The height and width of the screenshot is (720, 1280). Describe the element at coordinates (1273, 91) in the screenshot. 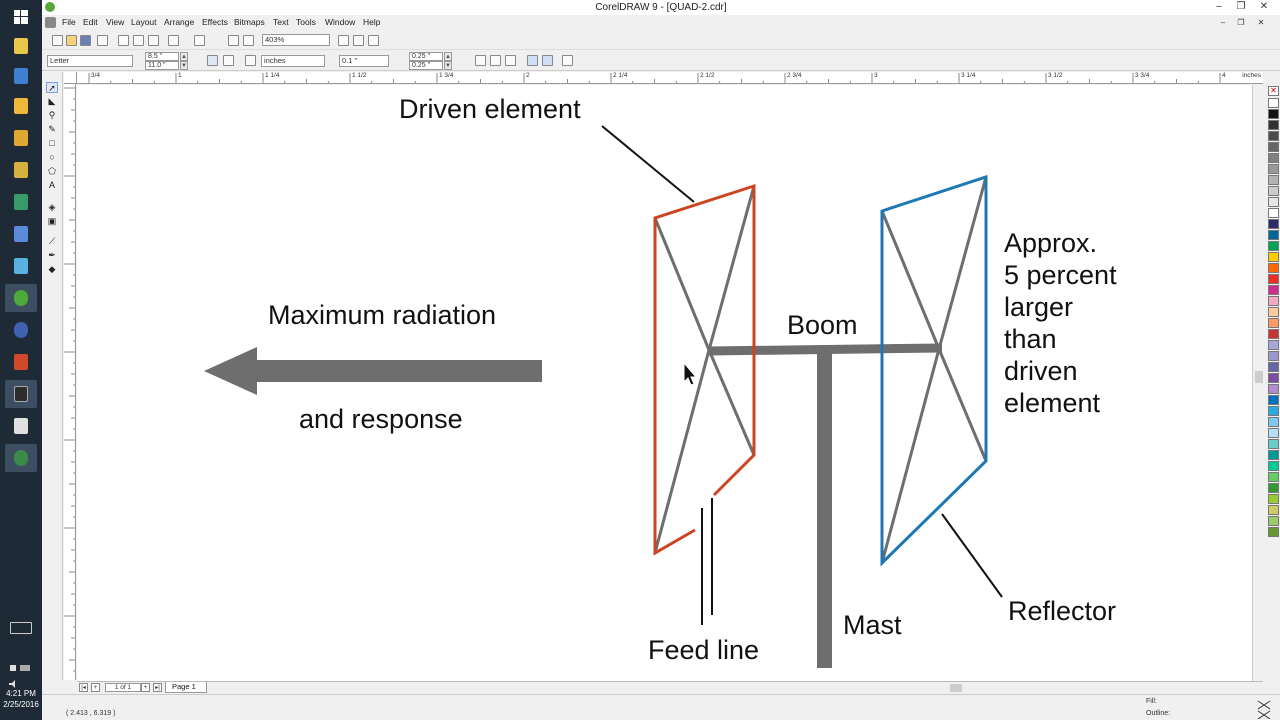

I see `no-color-swatch: ✕` at that location.